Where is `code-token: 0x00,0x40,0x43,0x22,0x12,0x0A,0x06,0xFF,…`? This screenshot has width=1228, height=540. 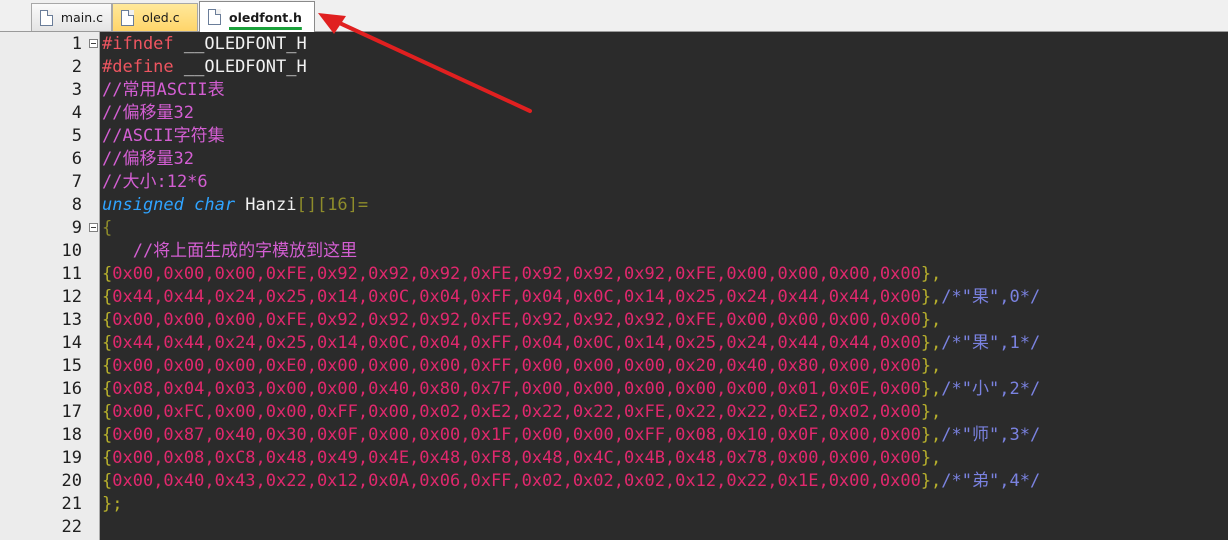
code-token: 0x00,0x40,0x43,0x22,0x12,0x0A,0x06,0xFF,… is located at coordinates (516, 481).